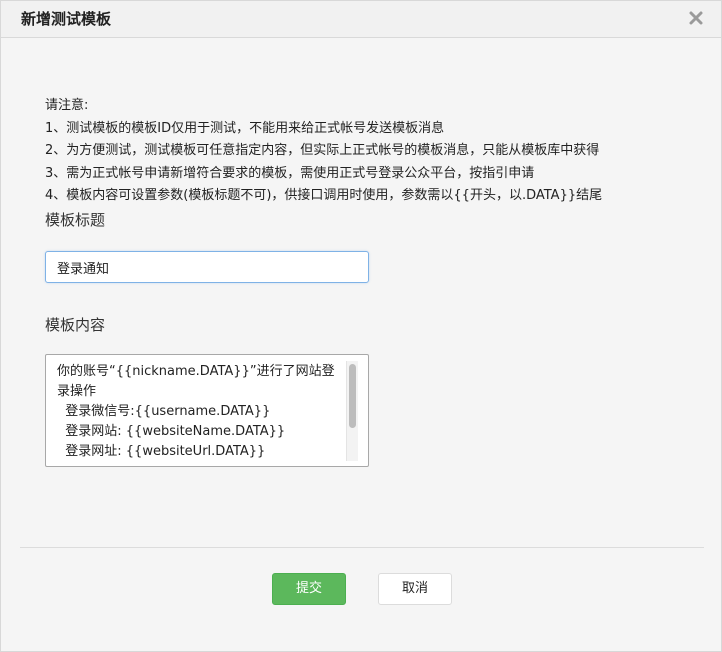 The image size is (722, 652). Describe the element at coordinates (362, 547) in the screenshot. I see `footer-divider` at that location.